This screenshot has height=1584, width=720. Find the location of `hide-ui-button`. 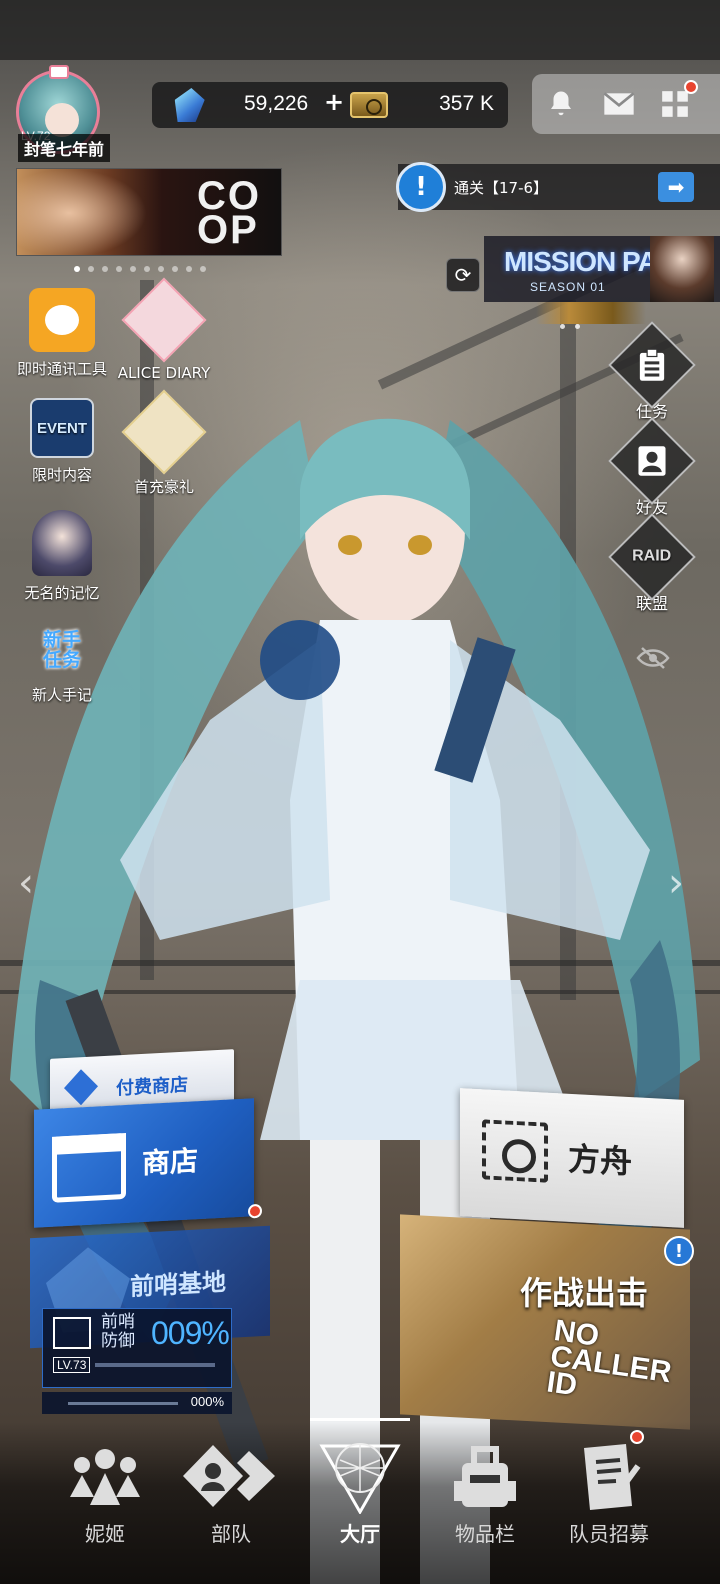

hide-ui-button is located at coordinates (653, 658).